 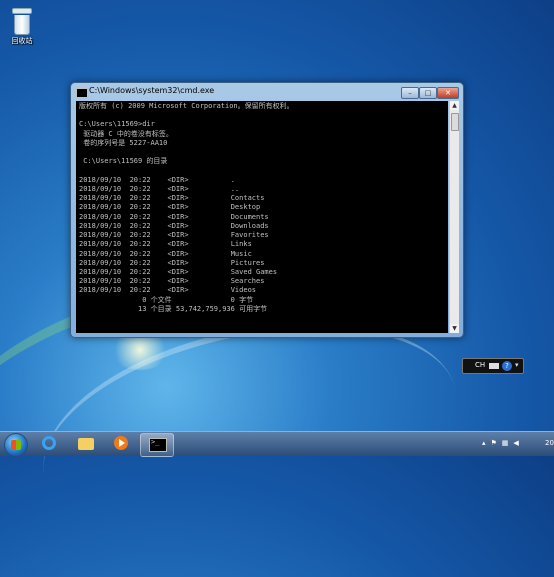 I want to click on folder-icon, so click(x=86, y=444).